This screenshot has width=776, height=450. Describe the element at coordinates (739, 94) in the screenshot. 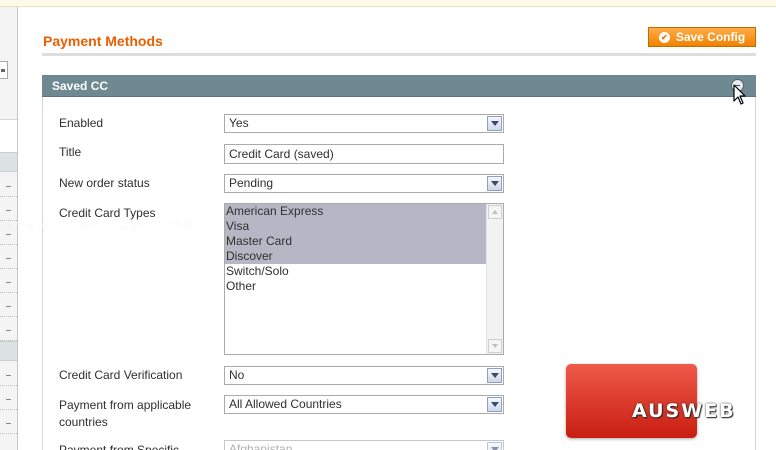

I see `arrow-cursor-icon` at that location.